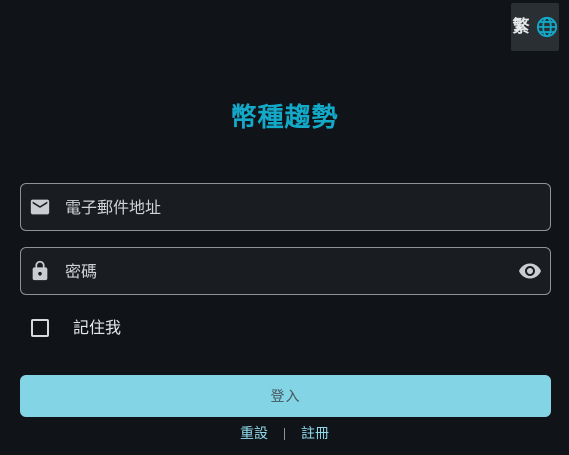 This screenshot has width=569, height=455. Describe the element at coordinates (530, 271) in the screenshot. I see `eye-icon` at that location.